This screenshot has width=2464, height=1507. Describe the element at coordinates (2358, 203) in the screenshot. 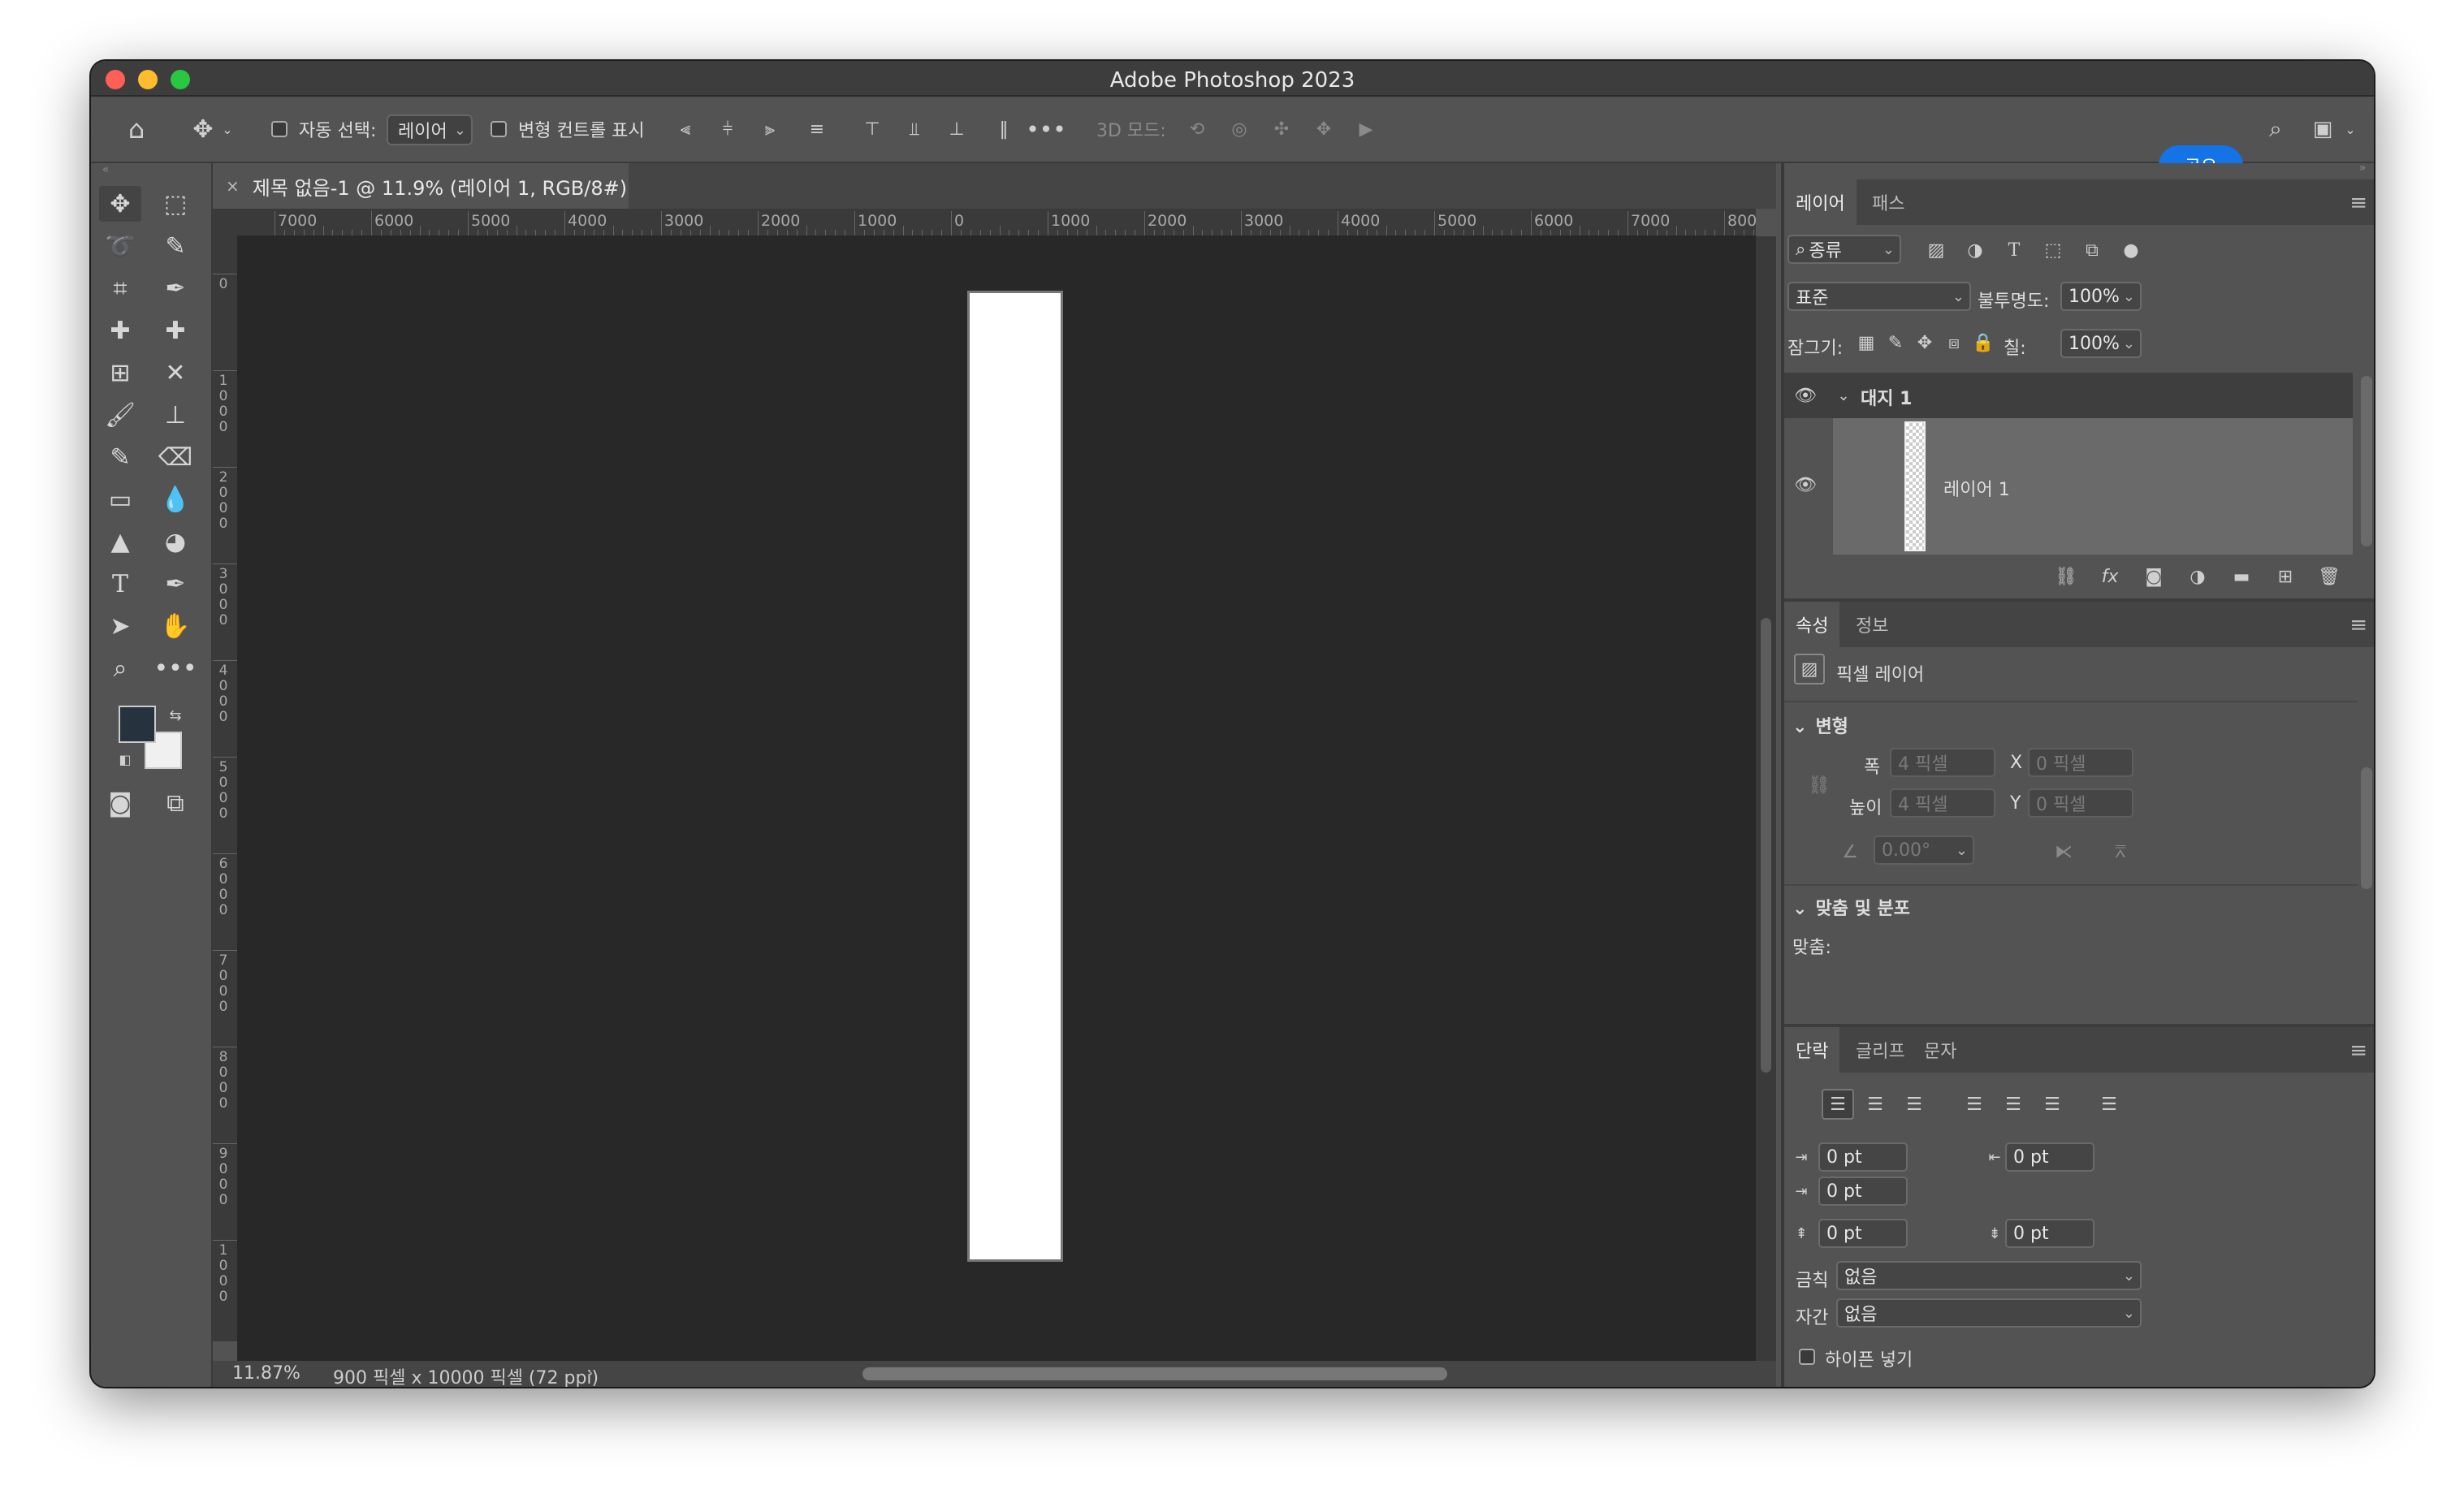

I see `layers-panel-menu-icon: ≡` at that location.